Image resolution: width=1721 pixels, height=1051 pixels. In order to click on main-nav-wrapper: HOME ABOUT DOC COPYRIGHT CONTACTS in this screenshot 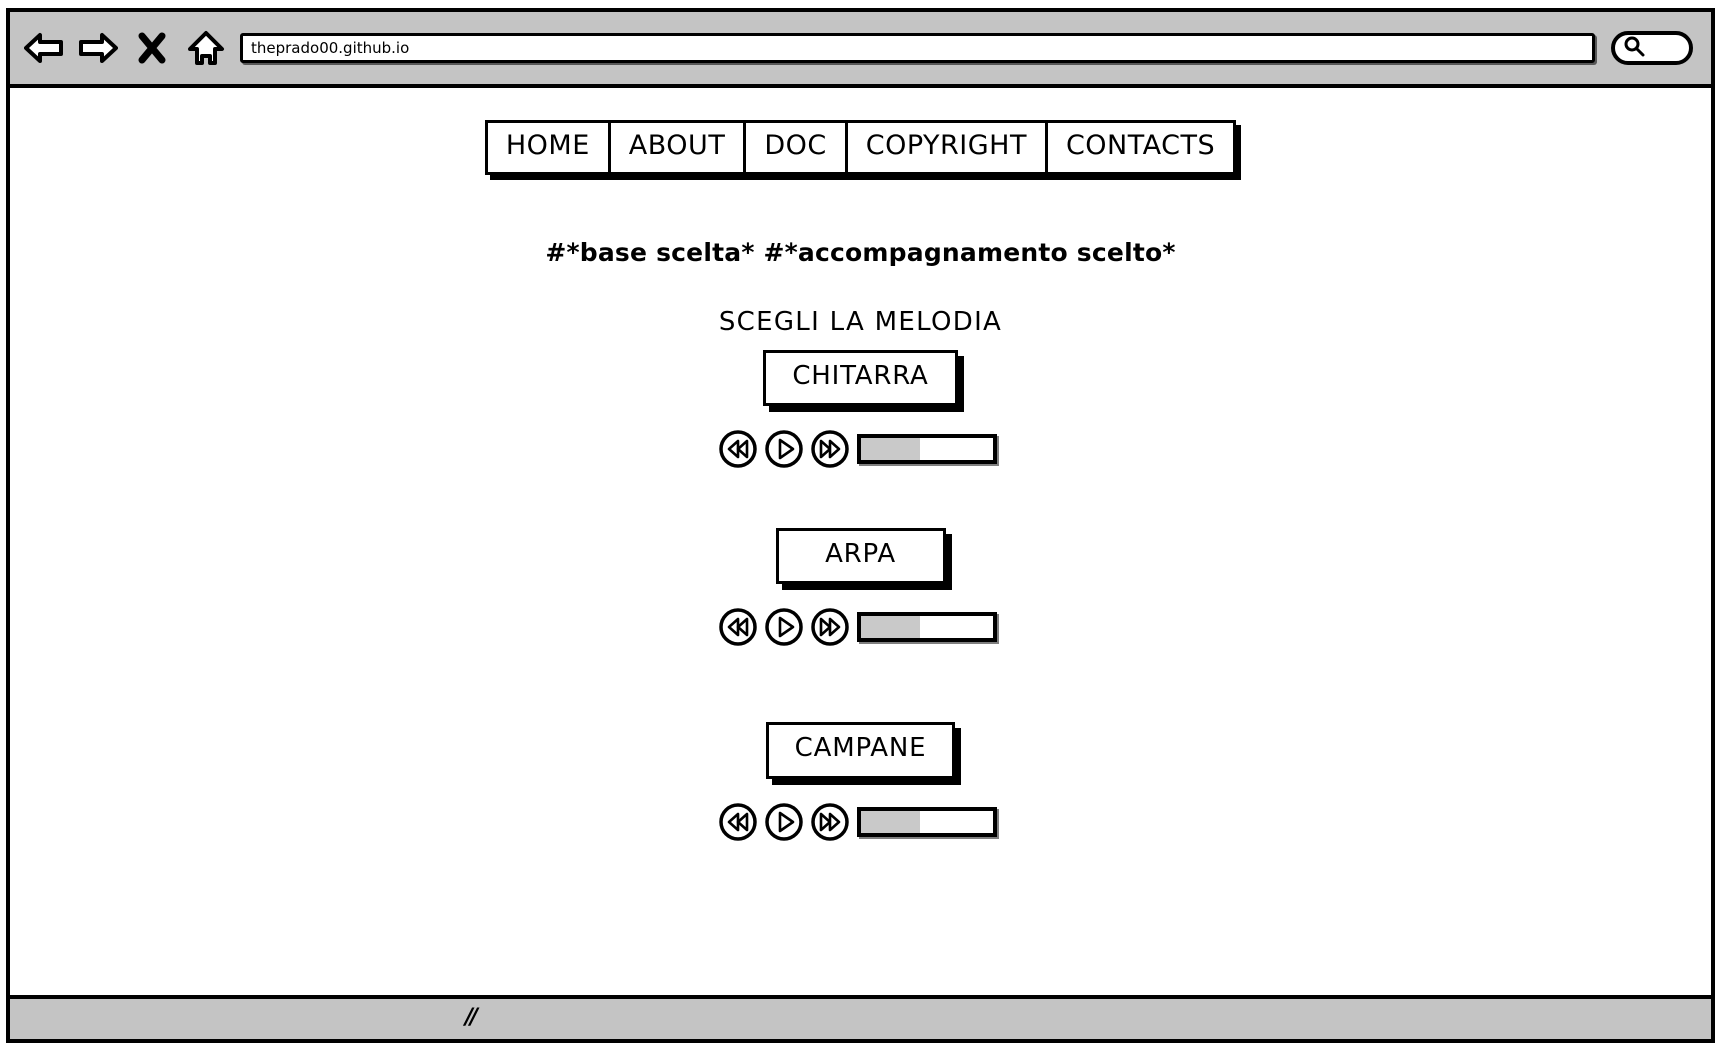, I will do `click(860, 147)`.